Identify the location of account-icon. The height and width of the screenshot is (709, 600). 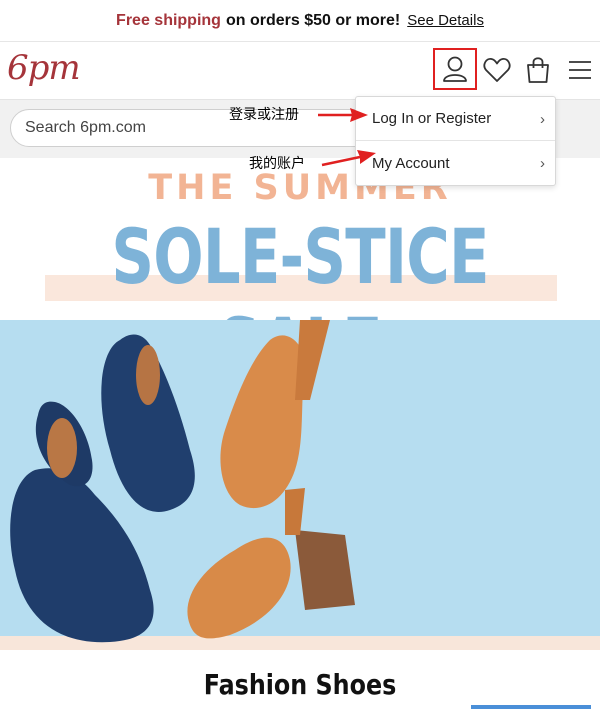
(455, 69).